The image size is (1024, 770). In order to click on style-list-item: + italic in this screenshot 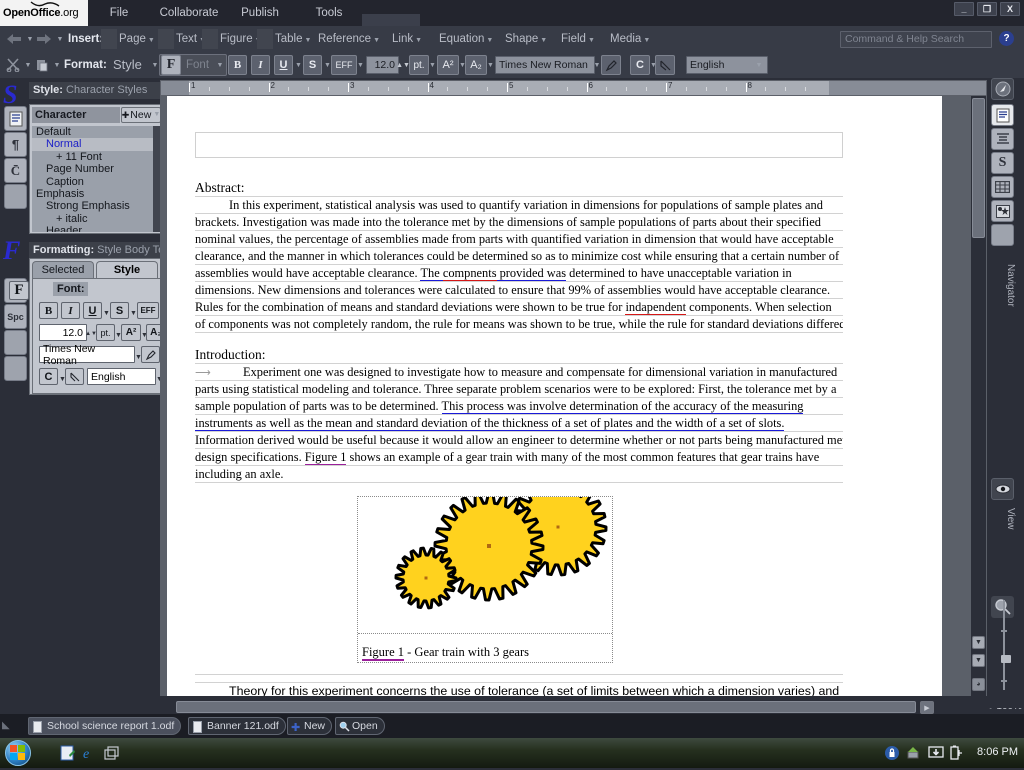, I will do `click(97, 219)`.